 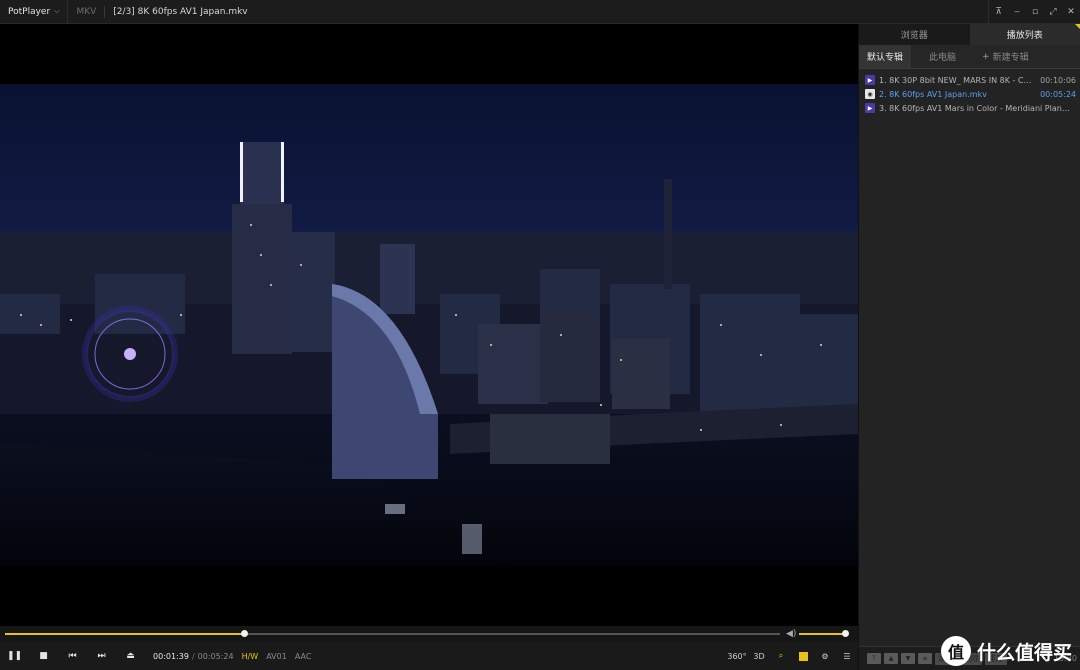 I want to click on tab-browser: 浏览器, so click(x=914, y=34).